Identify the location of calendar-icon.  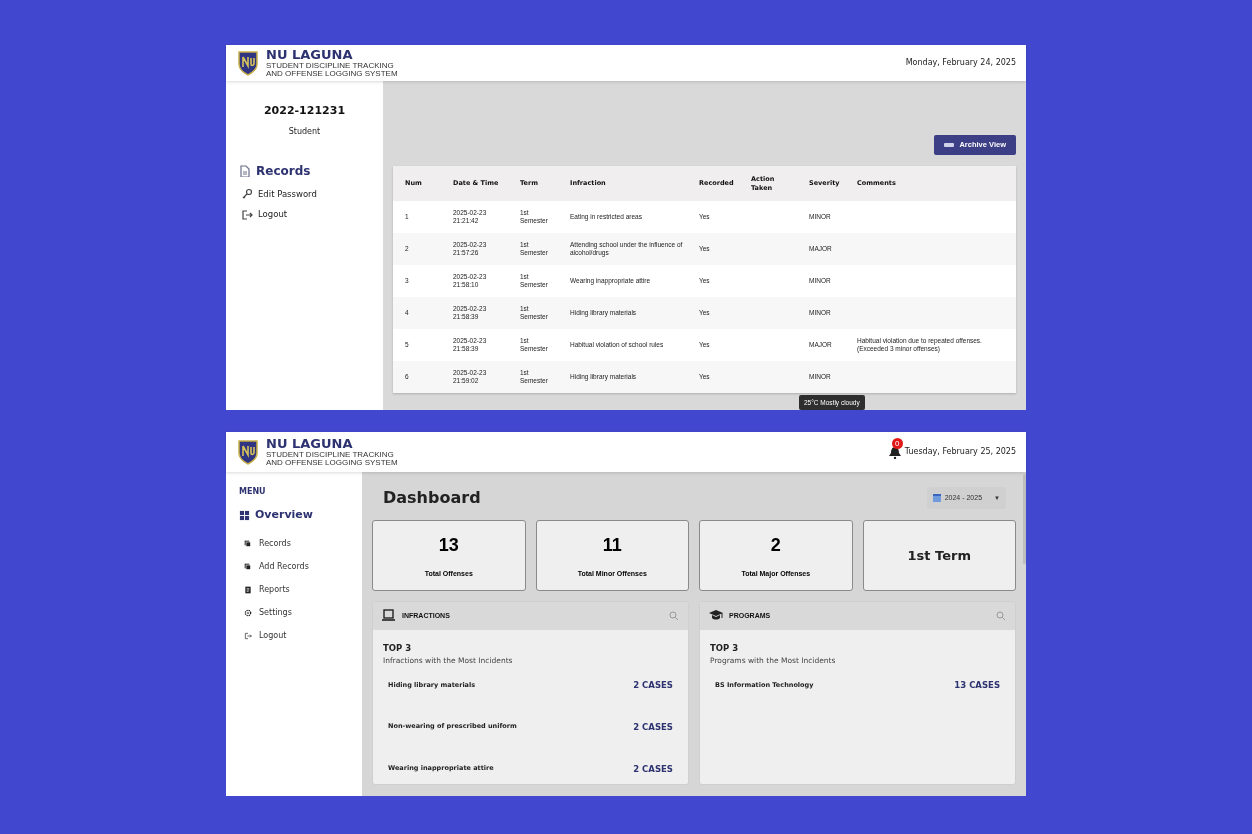
(936, 498).